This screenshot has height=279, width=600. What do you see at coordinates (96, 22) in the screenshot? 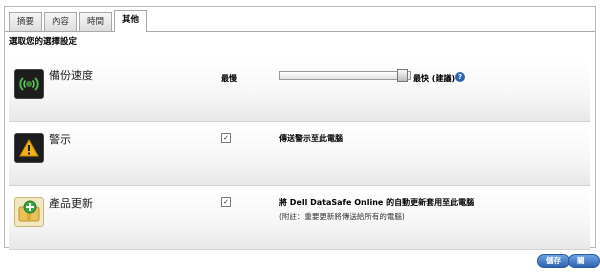
I see `tab-time: 時間` at bounding box center [96, 22].